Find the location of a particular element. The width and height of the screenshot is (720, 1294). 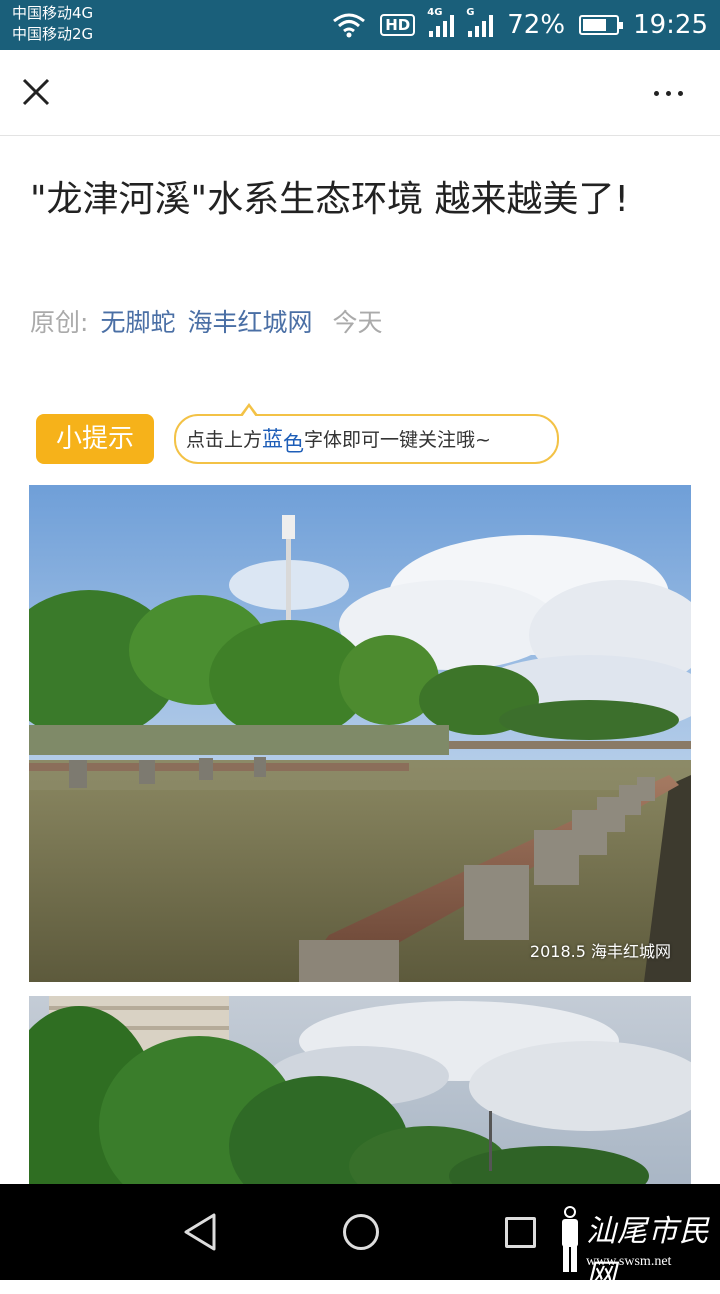

author-link: 无脚蛇 is located at coordinates (137, 322).